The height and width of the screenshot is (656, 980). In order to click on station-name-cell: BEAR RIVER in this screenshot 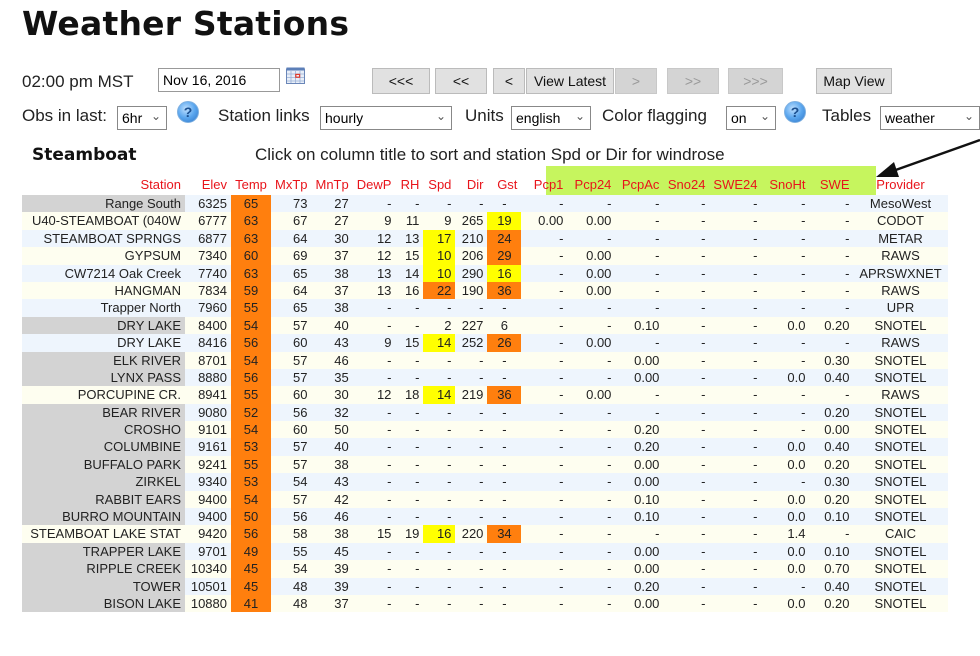, I will do `click(103, 412)`.